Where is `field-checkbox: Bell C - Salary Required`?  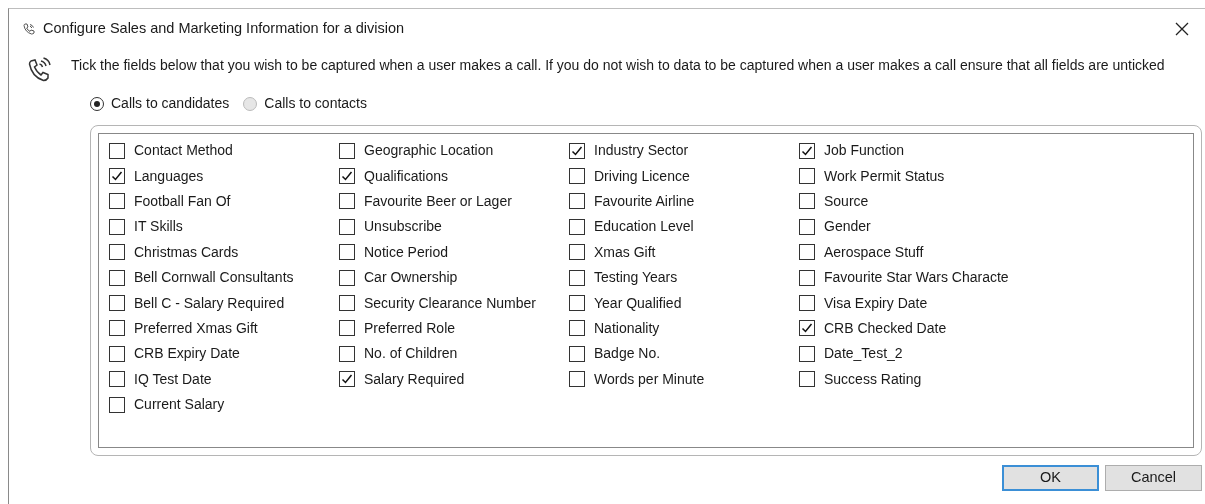
field-checkbox: Bell C - Salary Required is located at coordinates (224, 303).